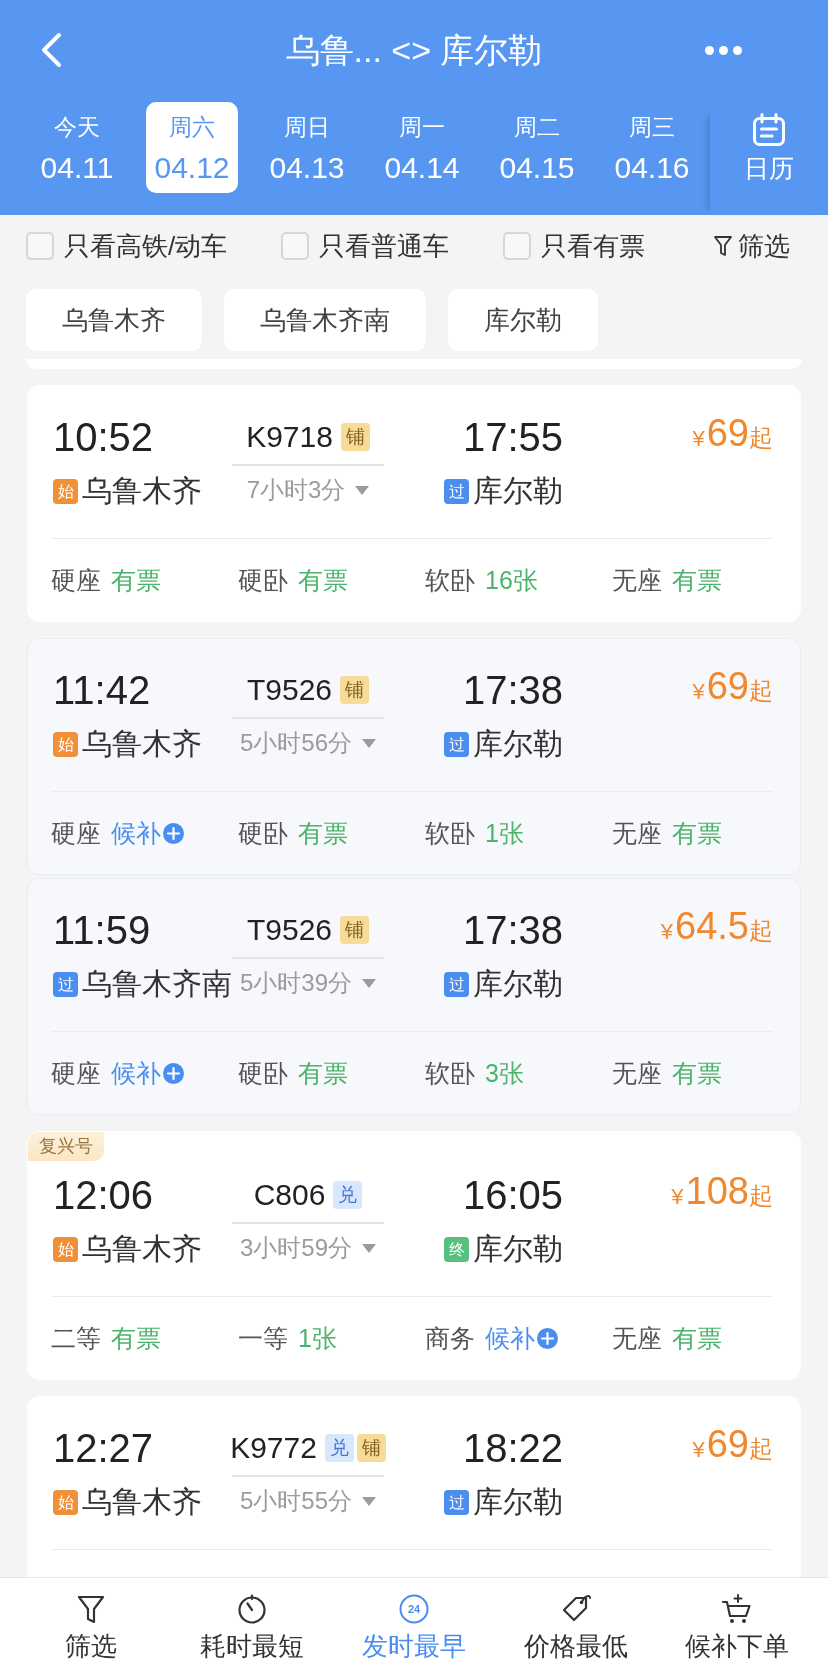  I want to click on station-filter-chip: 乌鲁木齐, so click(114, 320).